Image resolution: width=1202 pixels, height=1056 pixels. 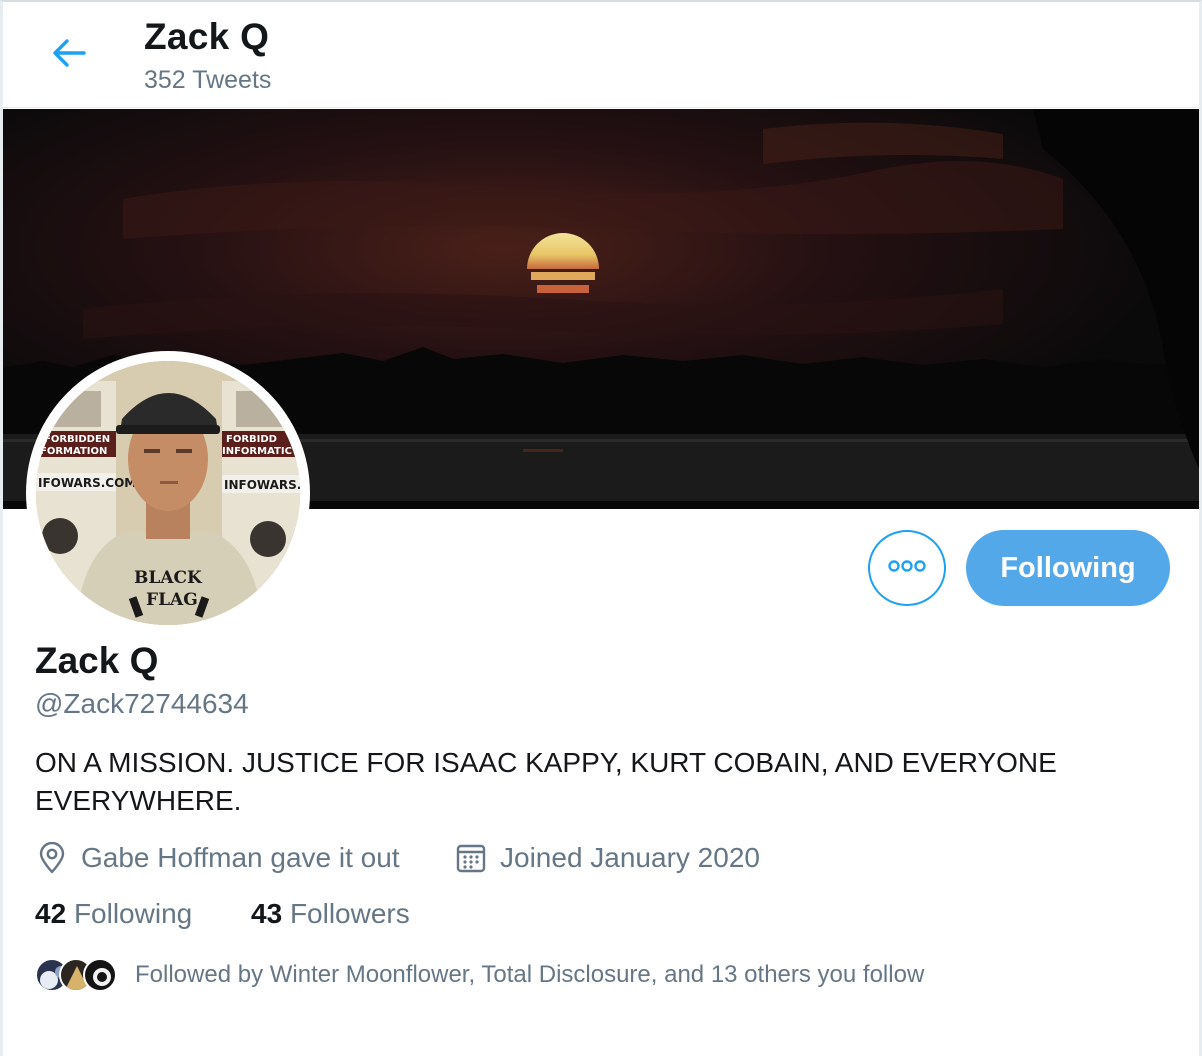 I want to click on poster-left-text-2: FORMATION, so click(x=73, y=451).